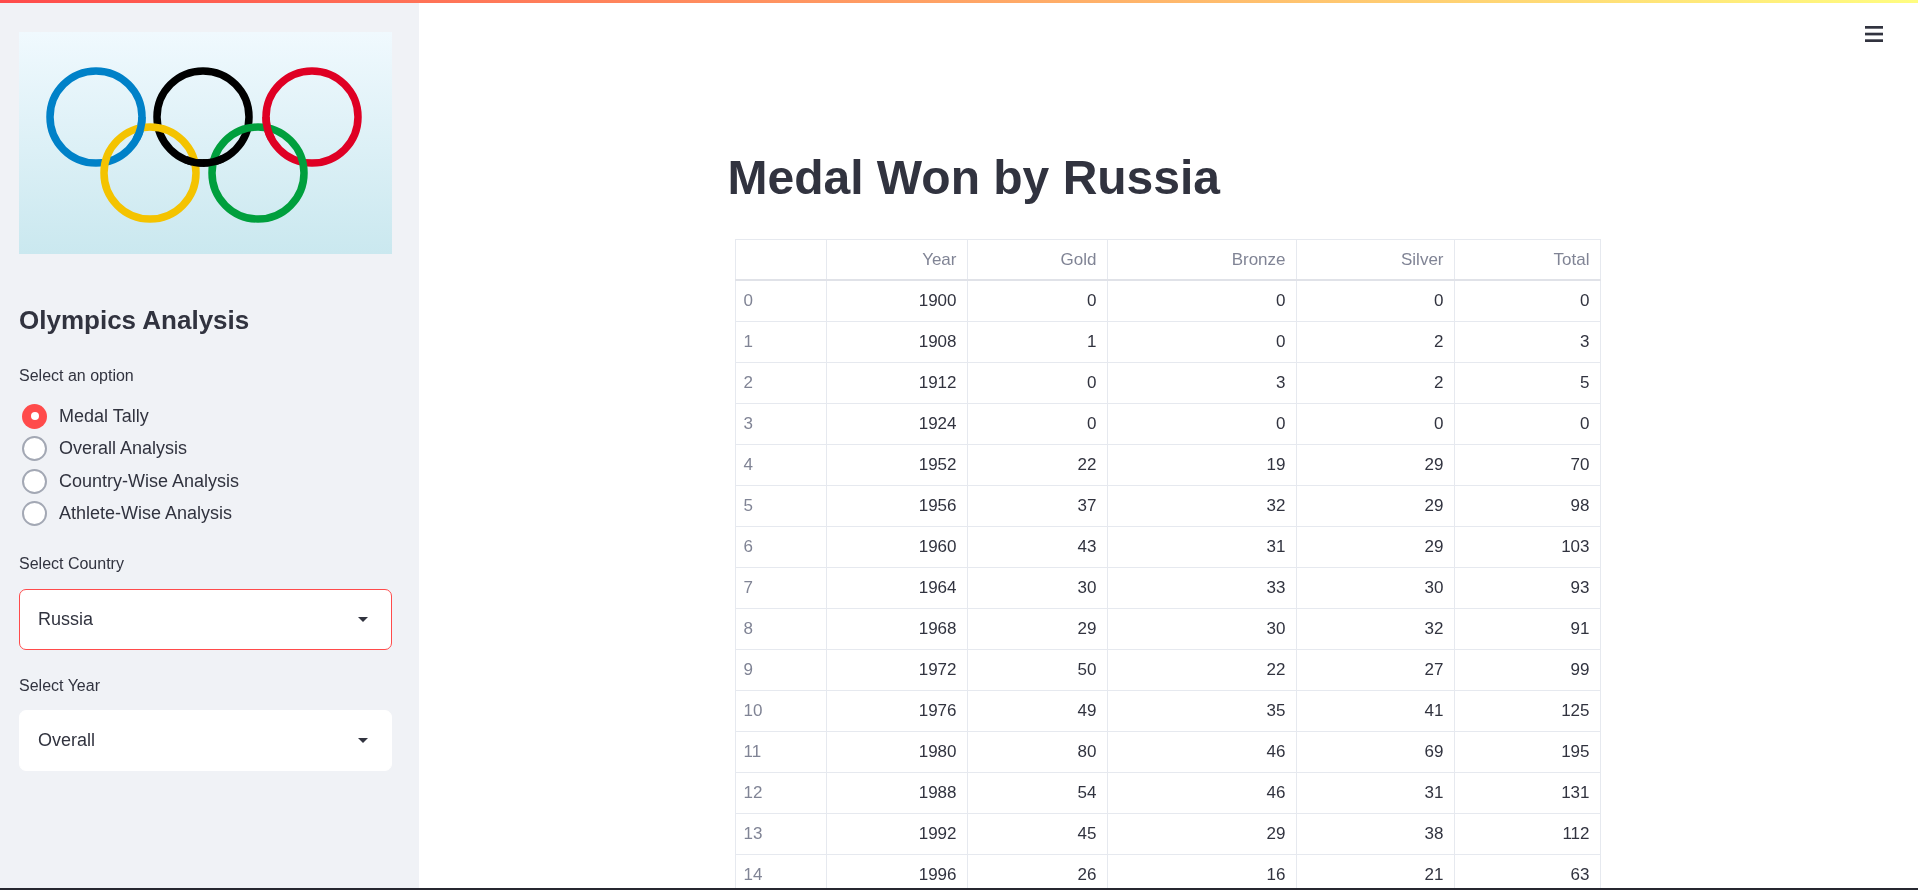 Image resolution: width=1918 pixels, height=890 pixels. I want to click on table-cell: 1900, so click(896, 301).